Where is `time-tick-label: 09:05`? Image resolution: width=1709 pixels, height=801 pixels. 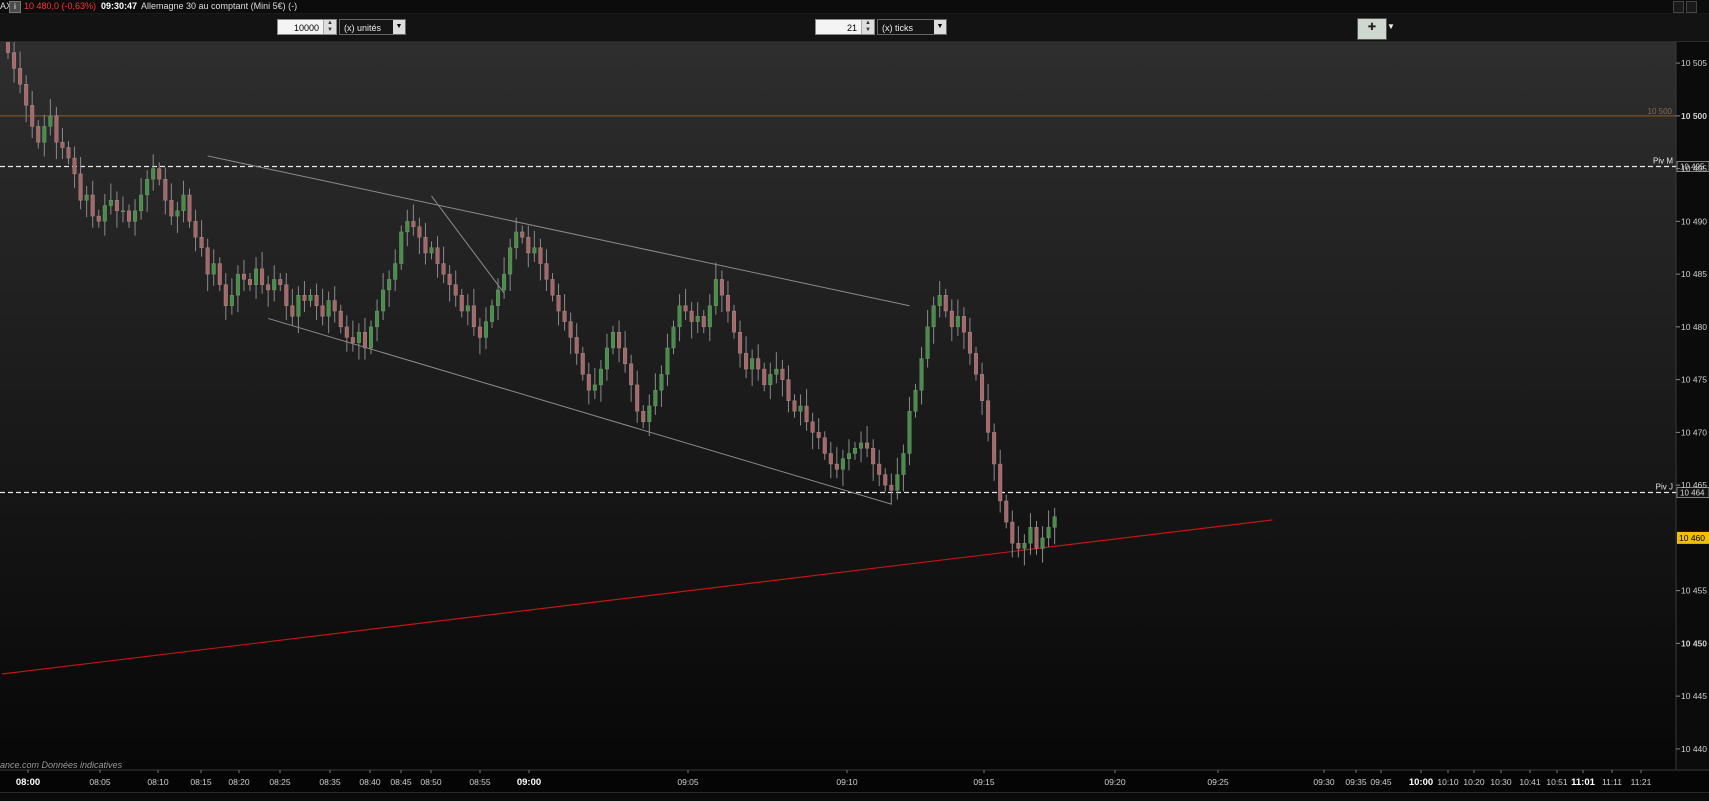 time-tick-label: 09:05 is located at coordinates (688, 782).